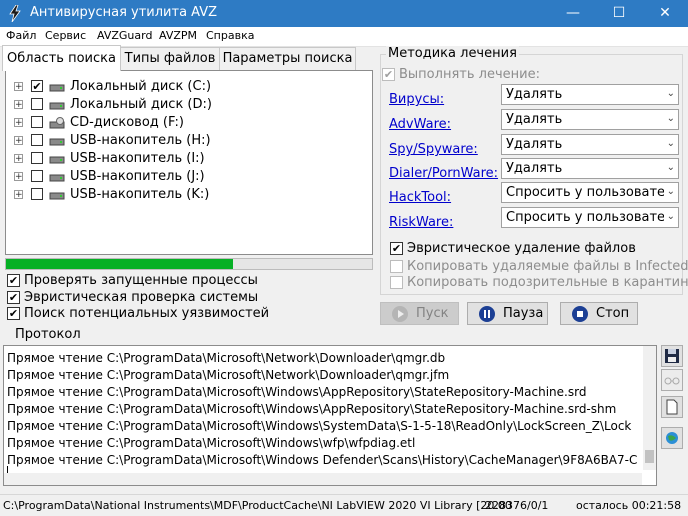 The image size is (688, 516). I want to click on action-select-riskware: Спросить у пользователя ⌄, so click(590, 217).